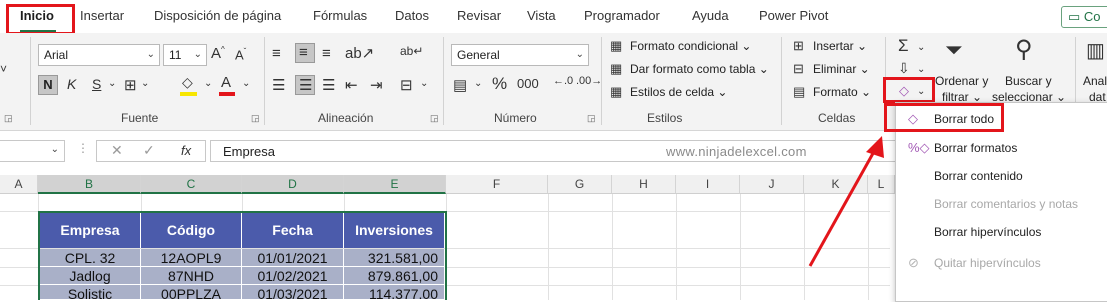 This screenshot has width=1107, height=302. Describe the element at coordinates (1084, 17) in the screenshot. I see `comments-button: ▭ Co` at that location.